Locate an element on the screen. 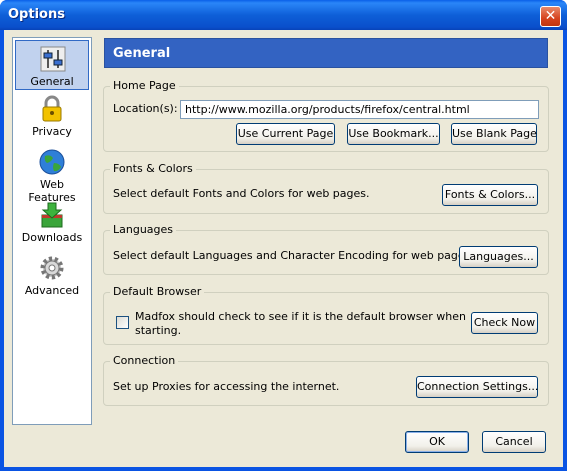 This screenshot has width=567, height=471. sidebar-item-label: Privacy is located at coordinates (52, 131).